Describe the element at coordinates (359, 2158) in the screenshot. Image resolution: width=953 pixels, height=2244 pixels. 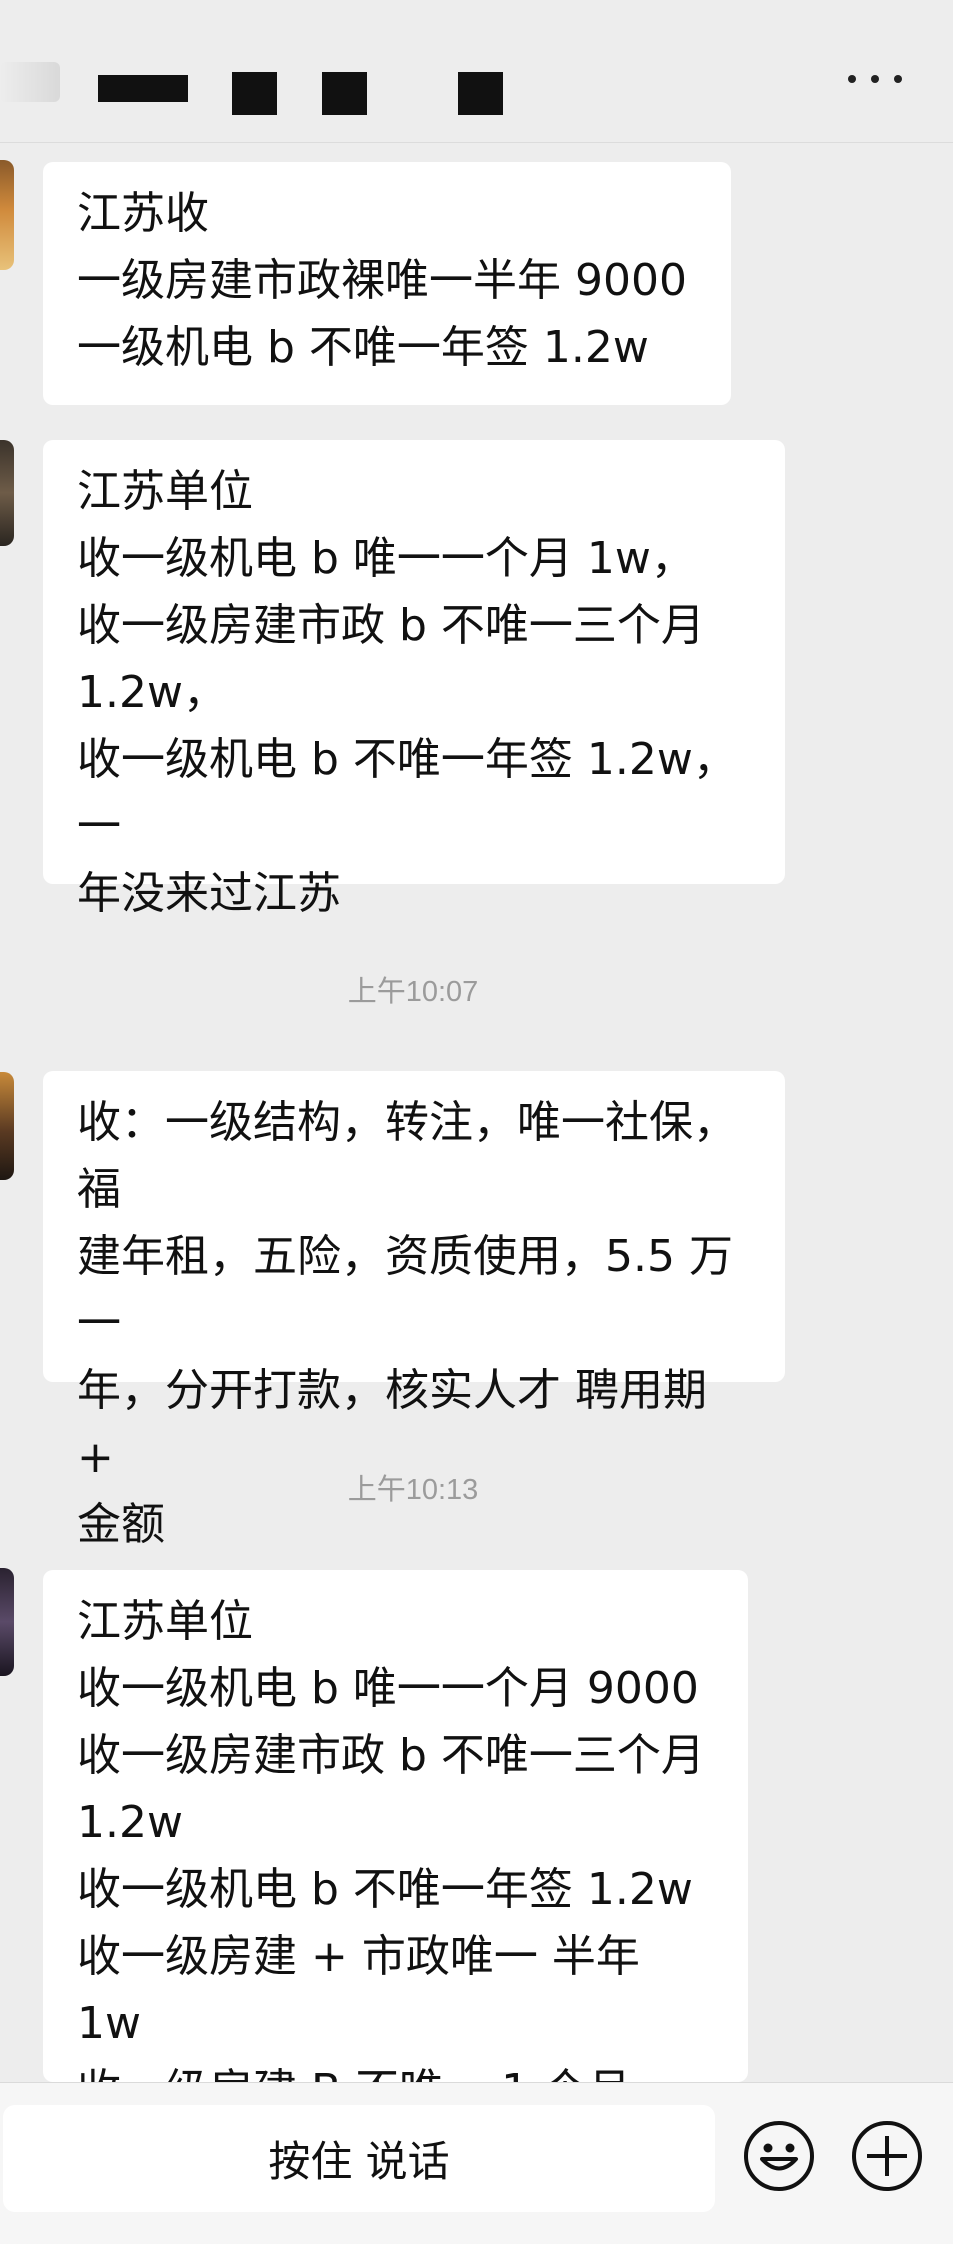
I see `hold-to-talk-button: 按住 说话` at that location.